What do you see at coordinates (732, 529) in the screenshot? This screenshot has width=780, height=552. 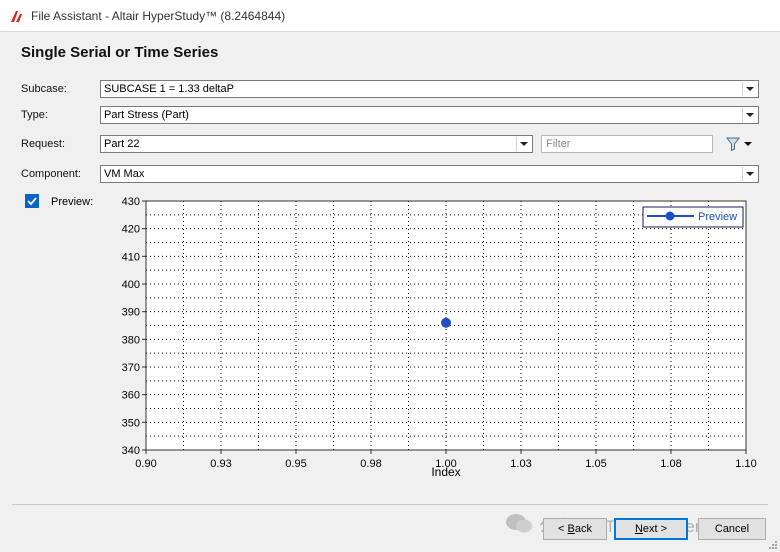 I see `cancel-button: Cancel` at bounding box center [732, 529].